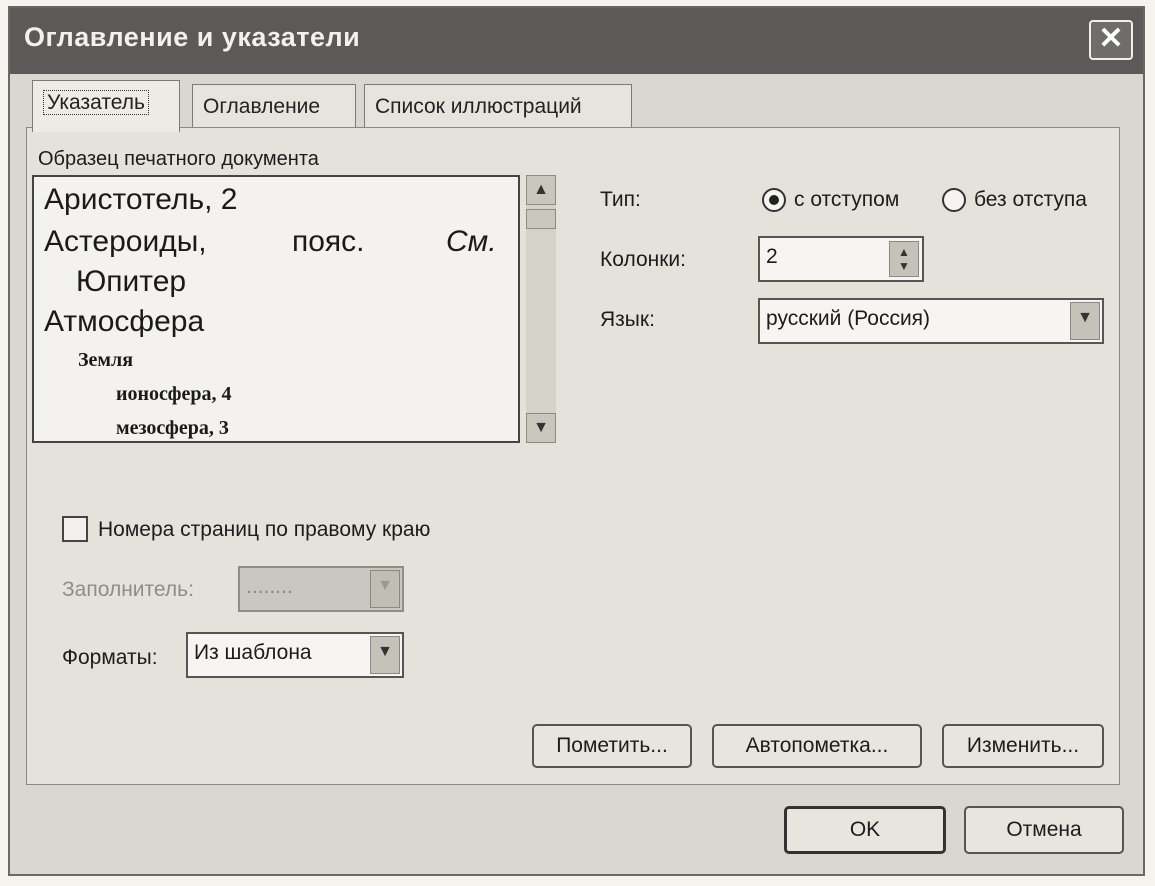  Describe the element at coordinates (541, 428) in the screenshot. I see `scroll-down-icon: ▼` at that location.